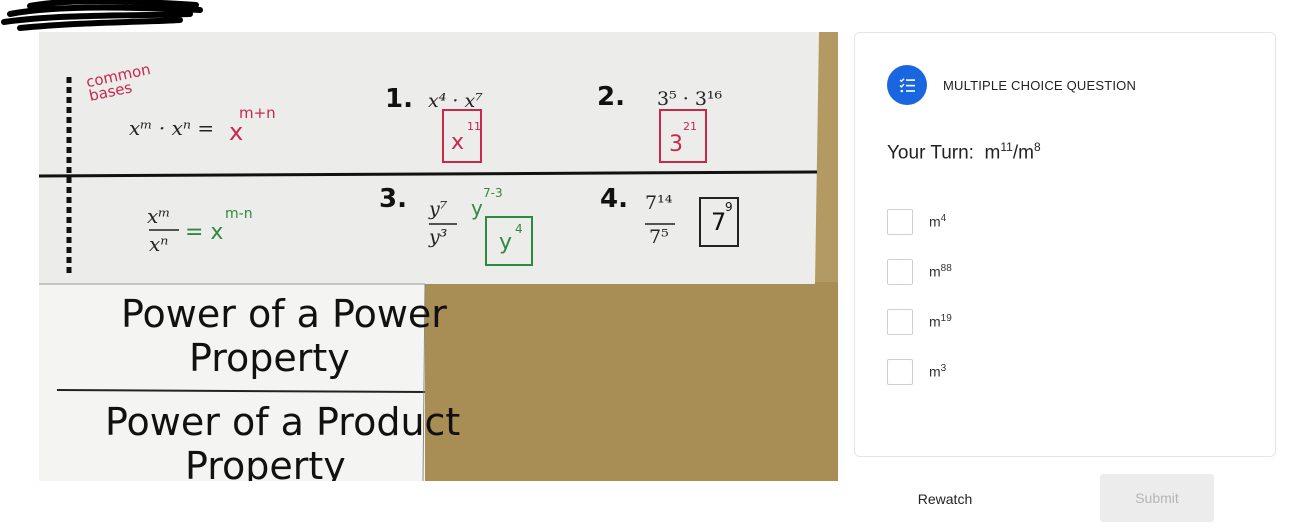 This screenshot has height=529, width=1301. Describe the element at coordinates (940, 321) in the screenshot. I see `option-label: m19` at that location.